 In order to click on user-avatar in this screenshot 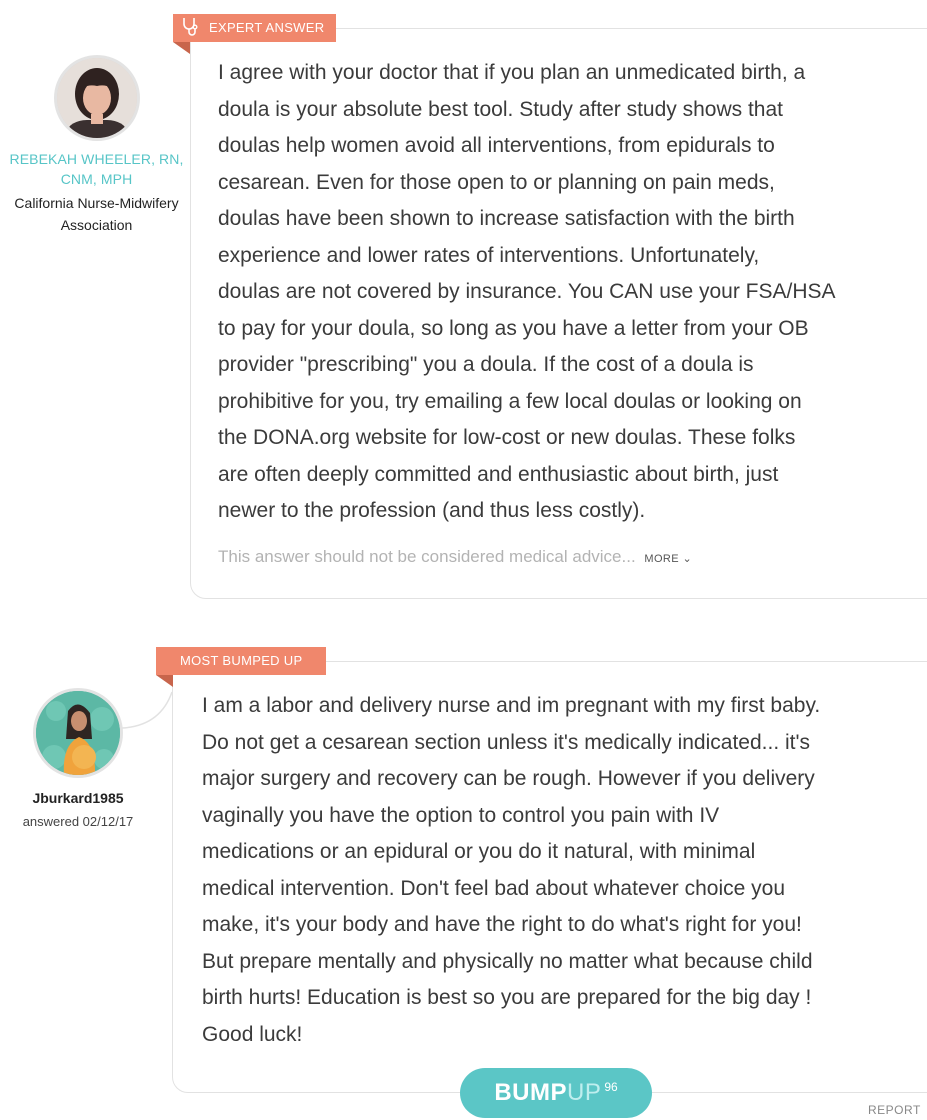, I will do `click(78, 733)`.